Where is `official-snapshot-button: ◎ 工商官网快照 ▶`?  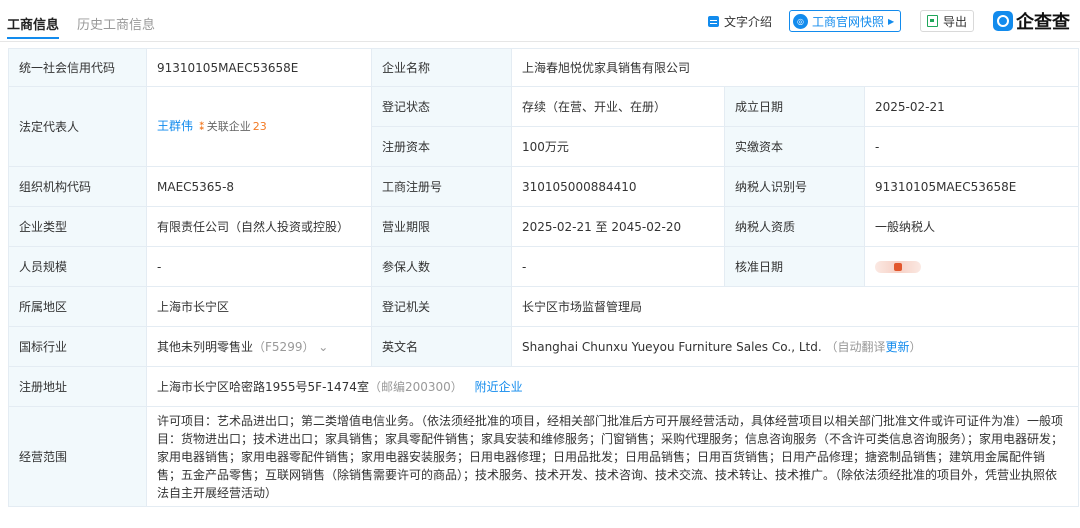
official-snapshot-button: ◎ 工商官网快照 ▶ is located at coordinates (845, 21).